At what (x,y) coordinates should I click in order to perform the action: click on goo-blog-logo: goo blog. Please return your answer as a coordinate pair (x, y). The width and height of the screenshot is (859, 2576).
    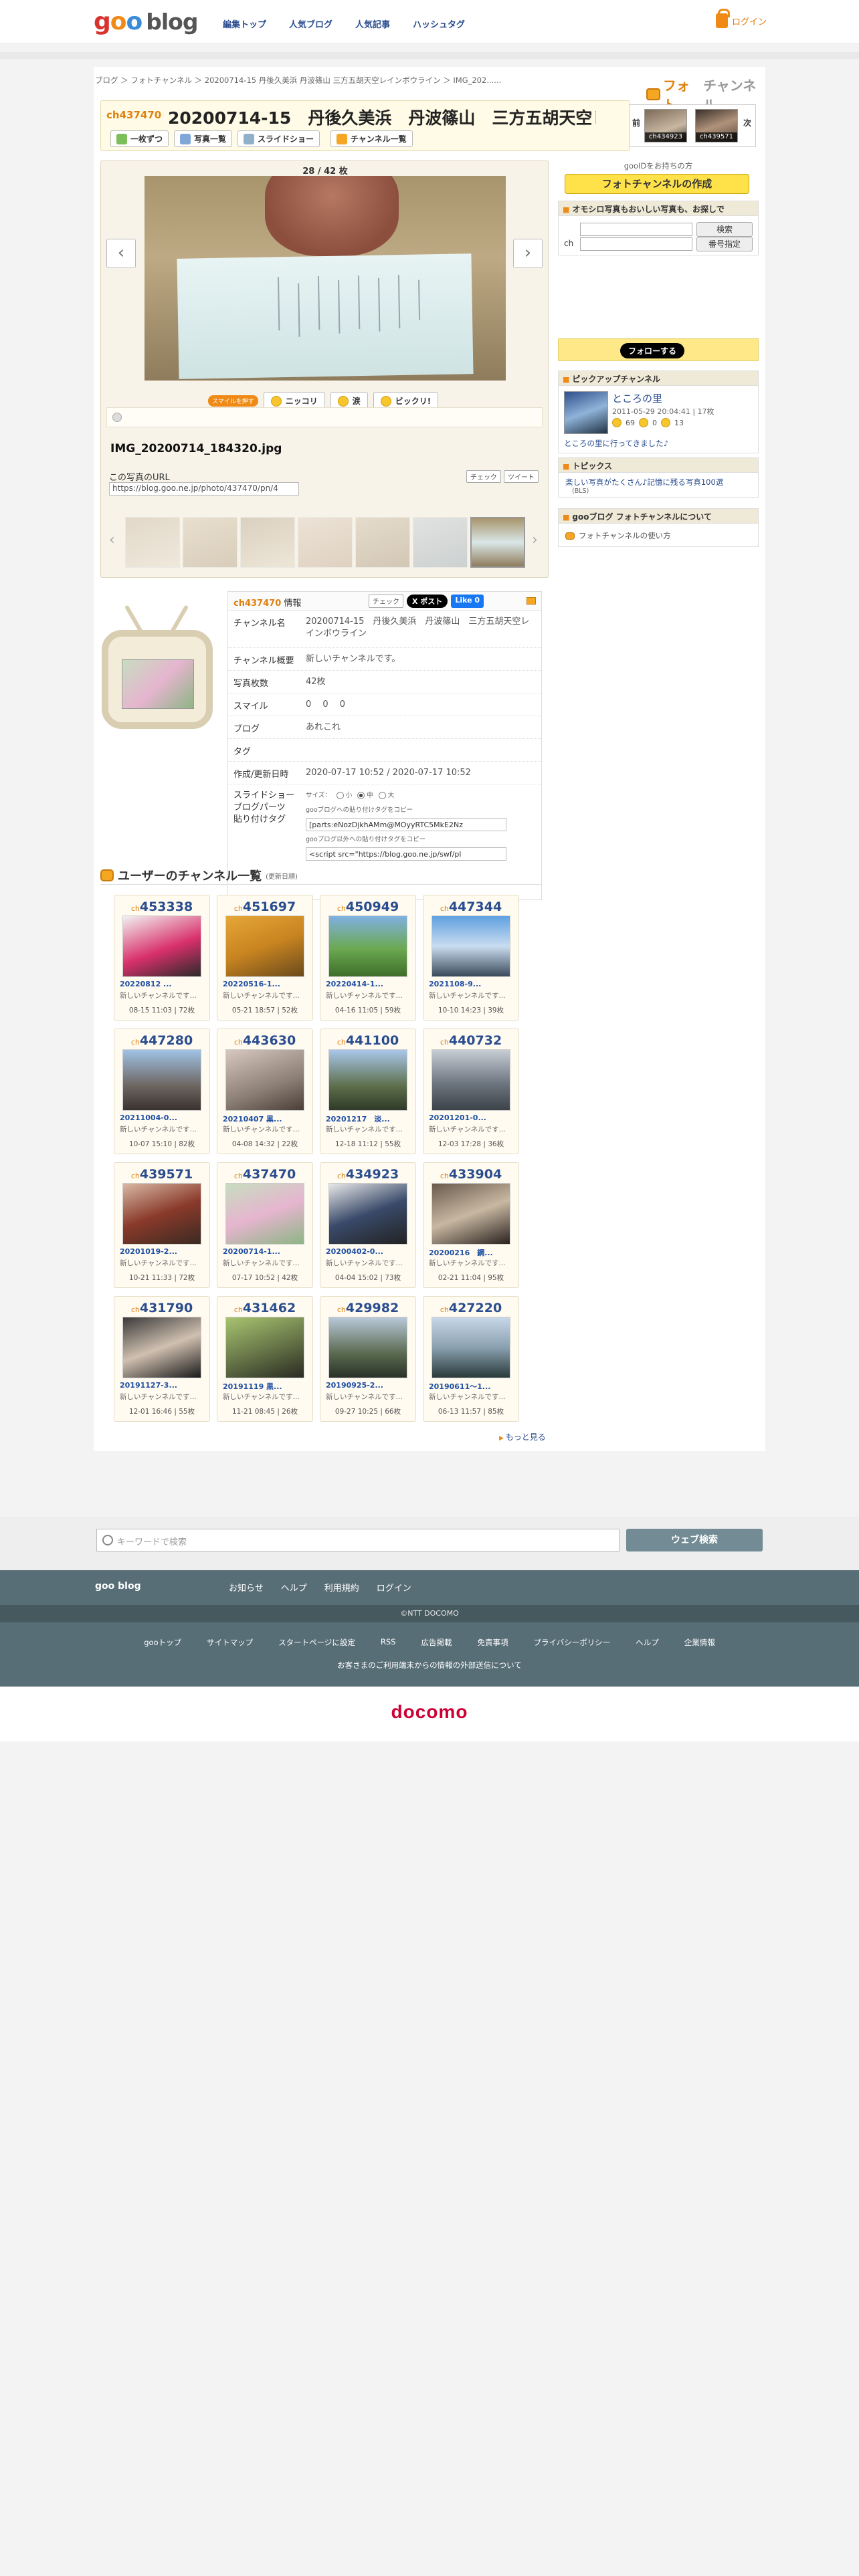
    Looking at the image, I should click on (146, 21).